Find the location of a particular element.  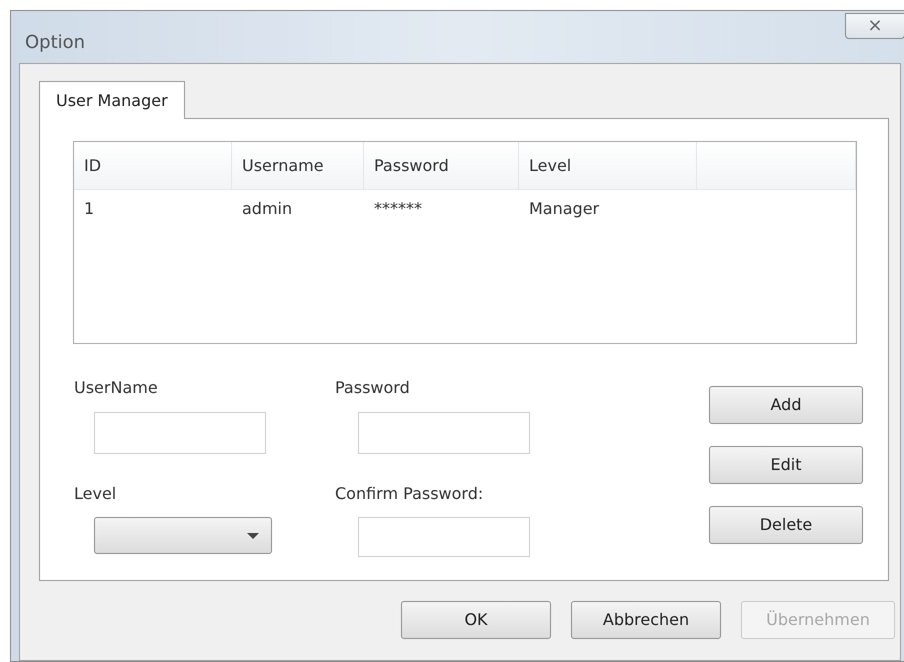

confirm-password-field is located at coordinates (444, 537).